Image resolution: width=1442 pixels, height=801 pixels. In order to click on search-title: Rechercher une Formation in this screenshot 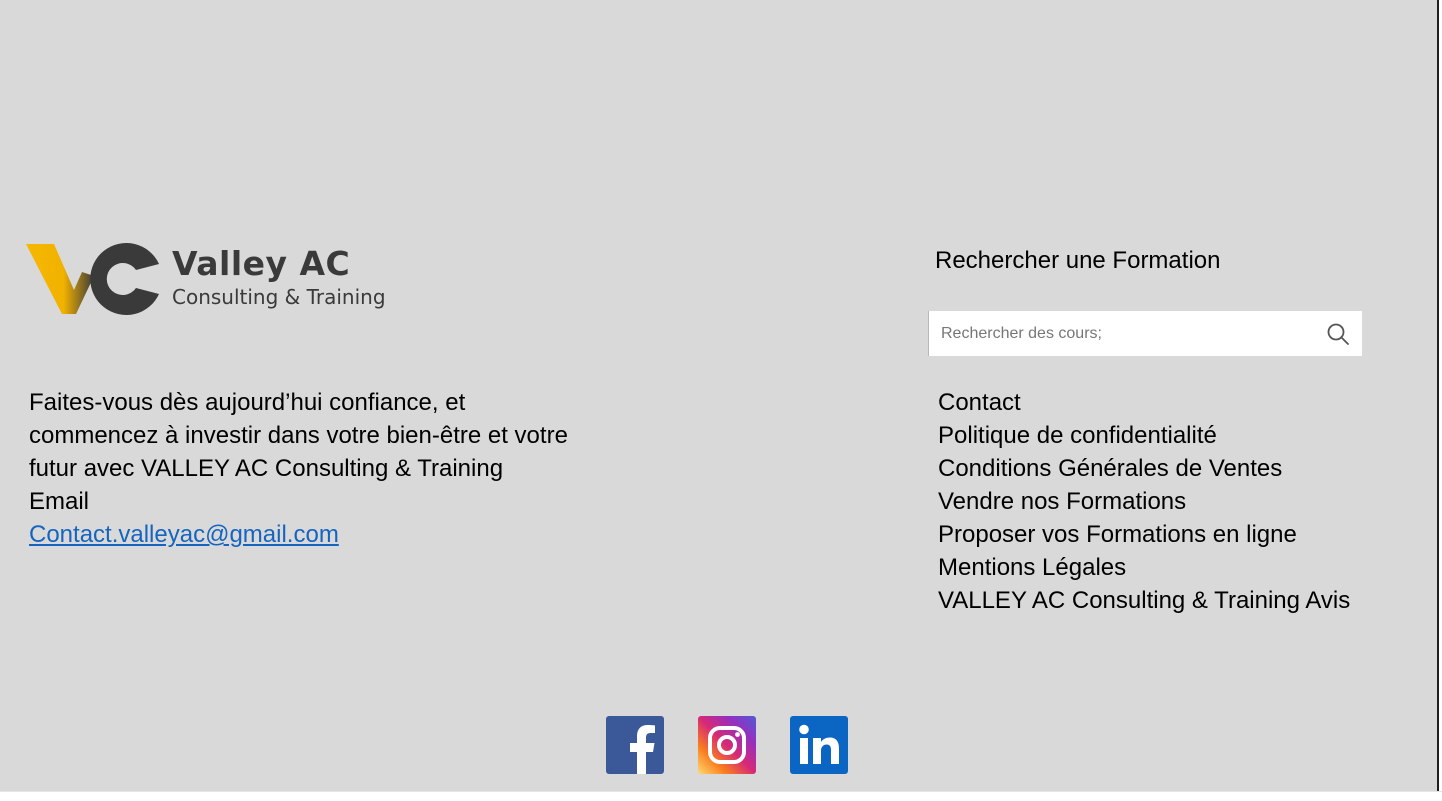, I will do `click(1078, 260)`.